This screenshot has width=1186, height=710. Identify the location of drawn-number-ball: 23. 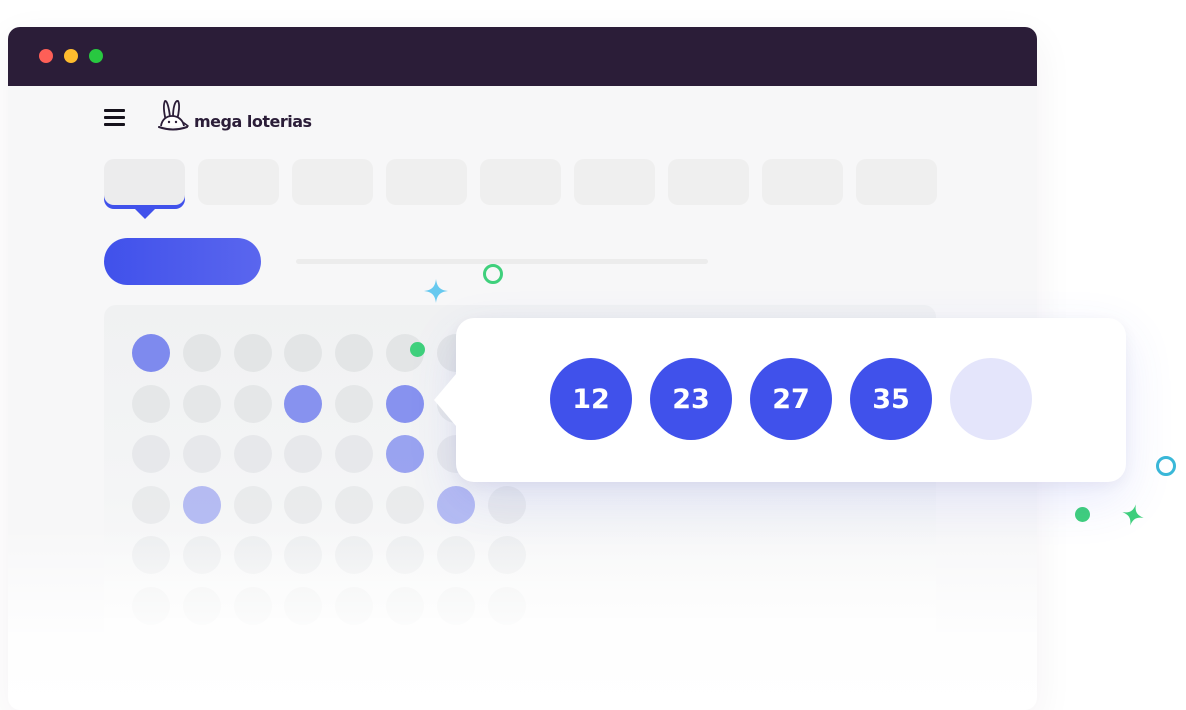
(691, 399).